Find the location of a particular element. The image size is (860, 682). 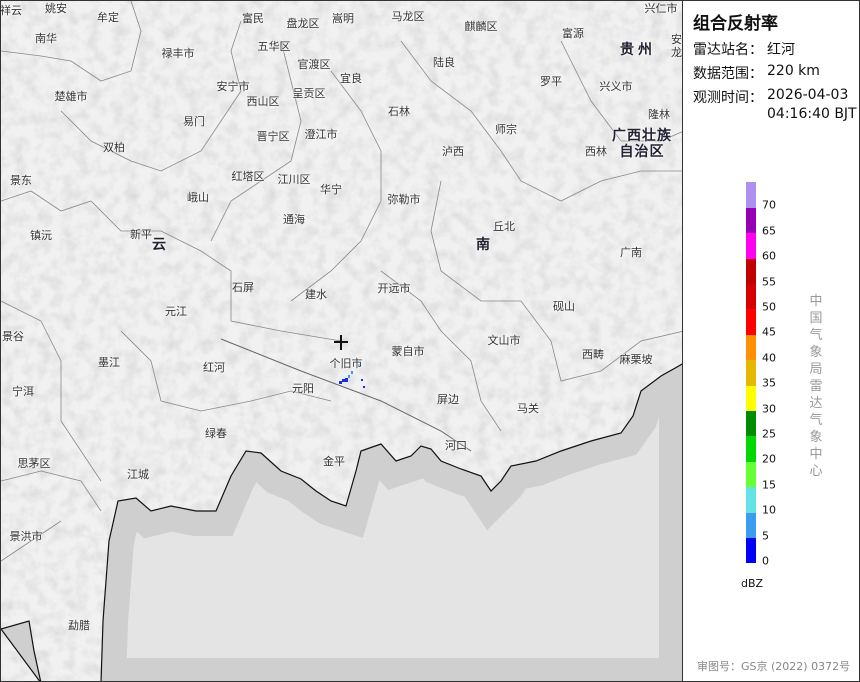

legend-unit: dBZ is located at coordinates (752, 583).